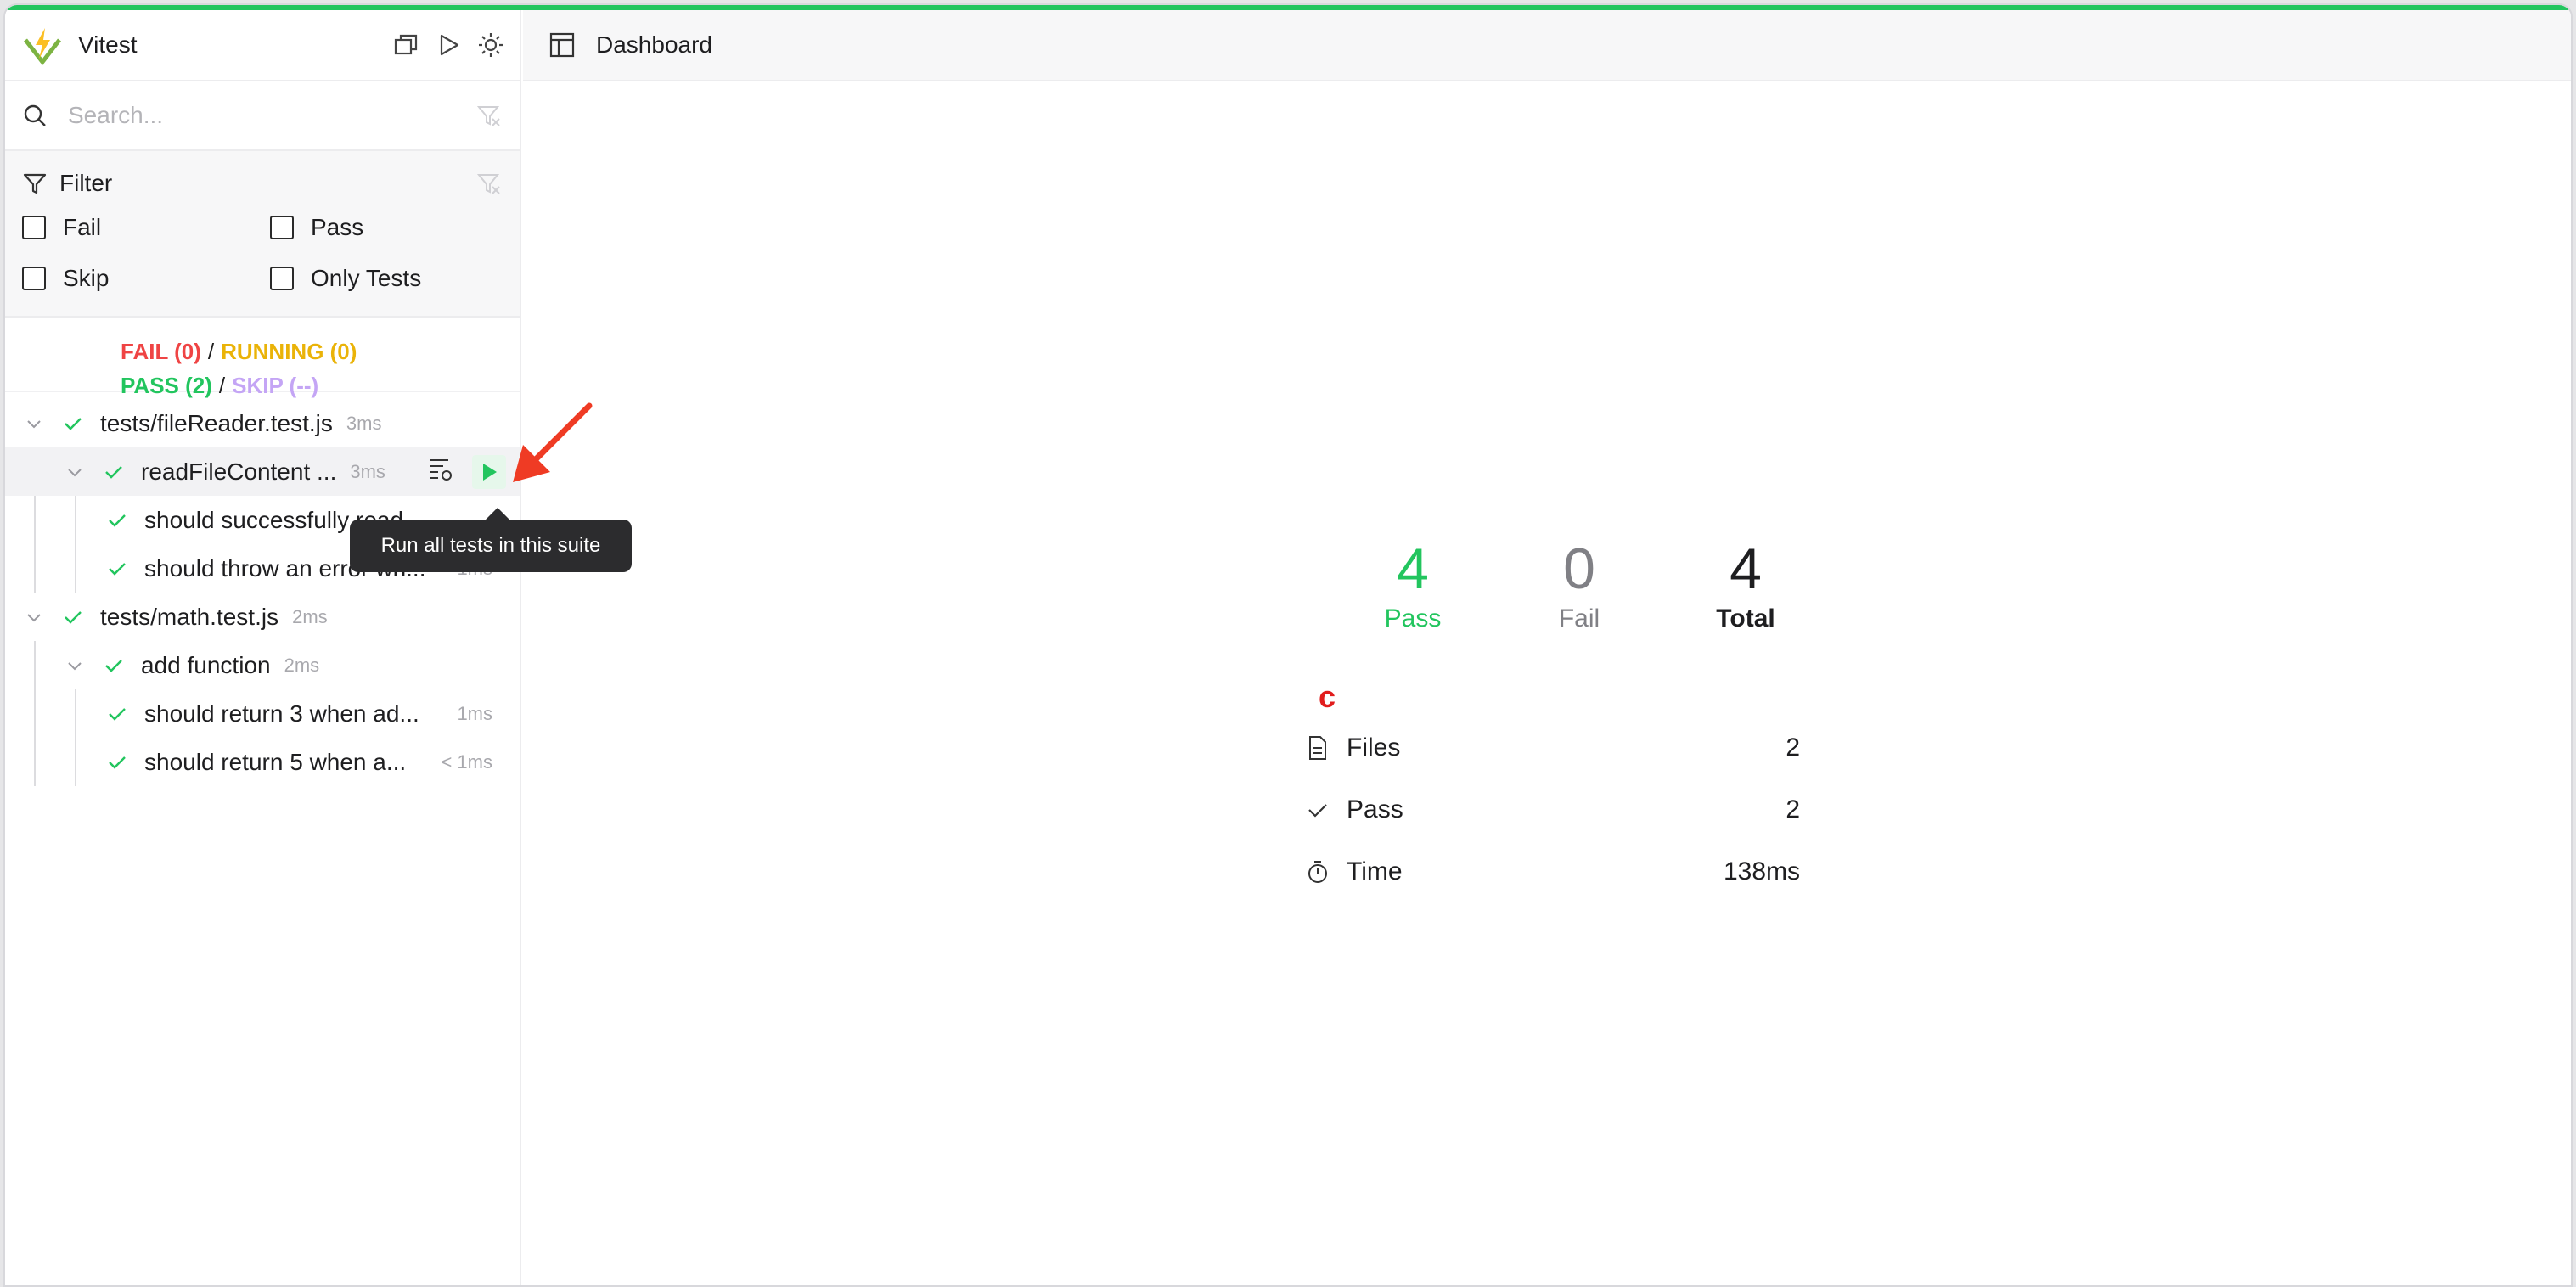 The image size is (2576, 1287). Describe the element at coordinates (262, 665) in the screenshot. I see `tree-suite-row: add function 2ms` at that location.